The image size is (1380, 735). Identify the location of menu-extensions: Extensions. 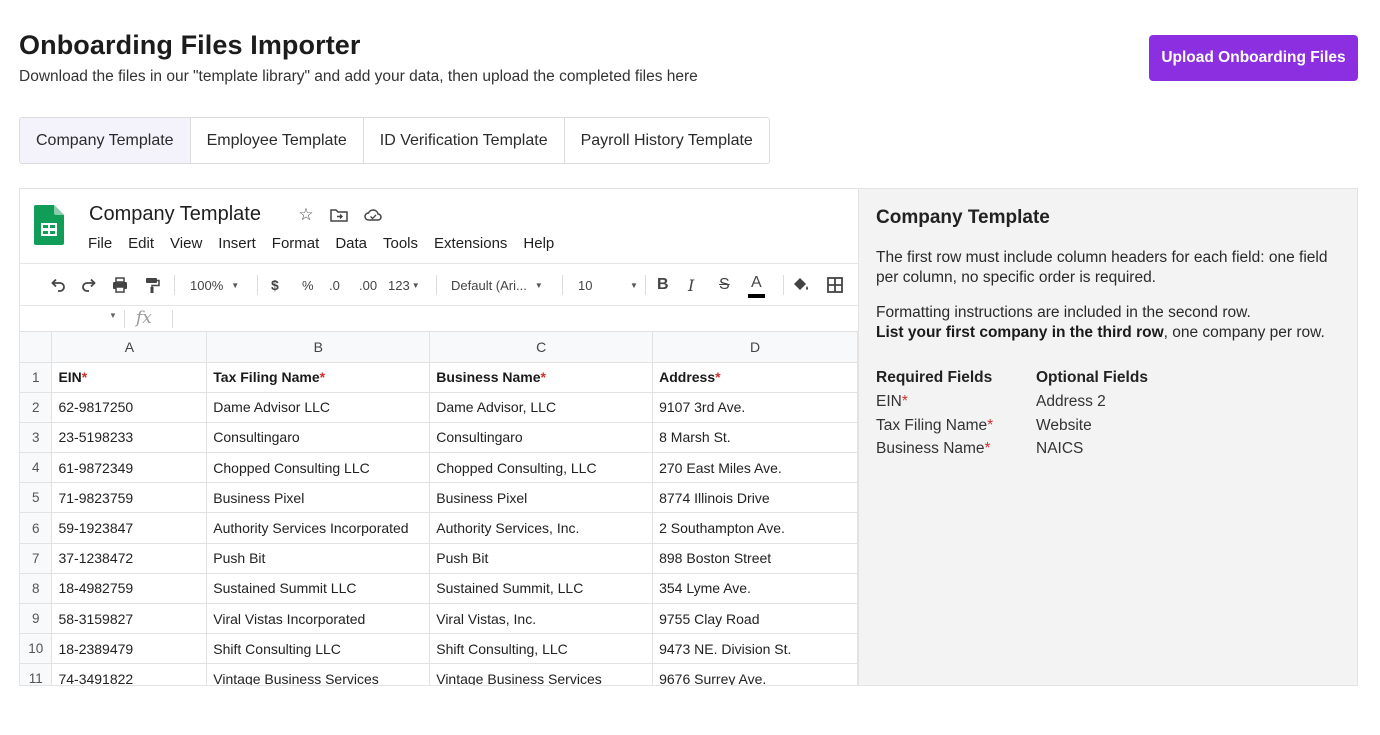
(470, 243).